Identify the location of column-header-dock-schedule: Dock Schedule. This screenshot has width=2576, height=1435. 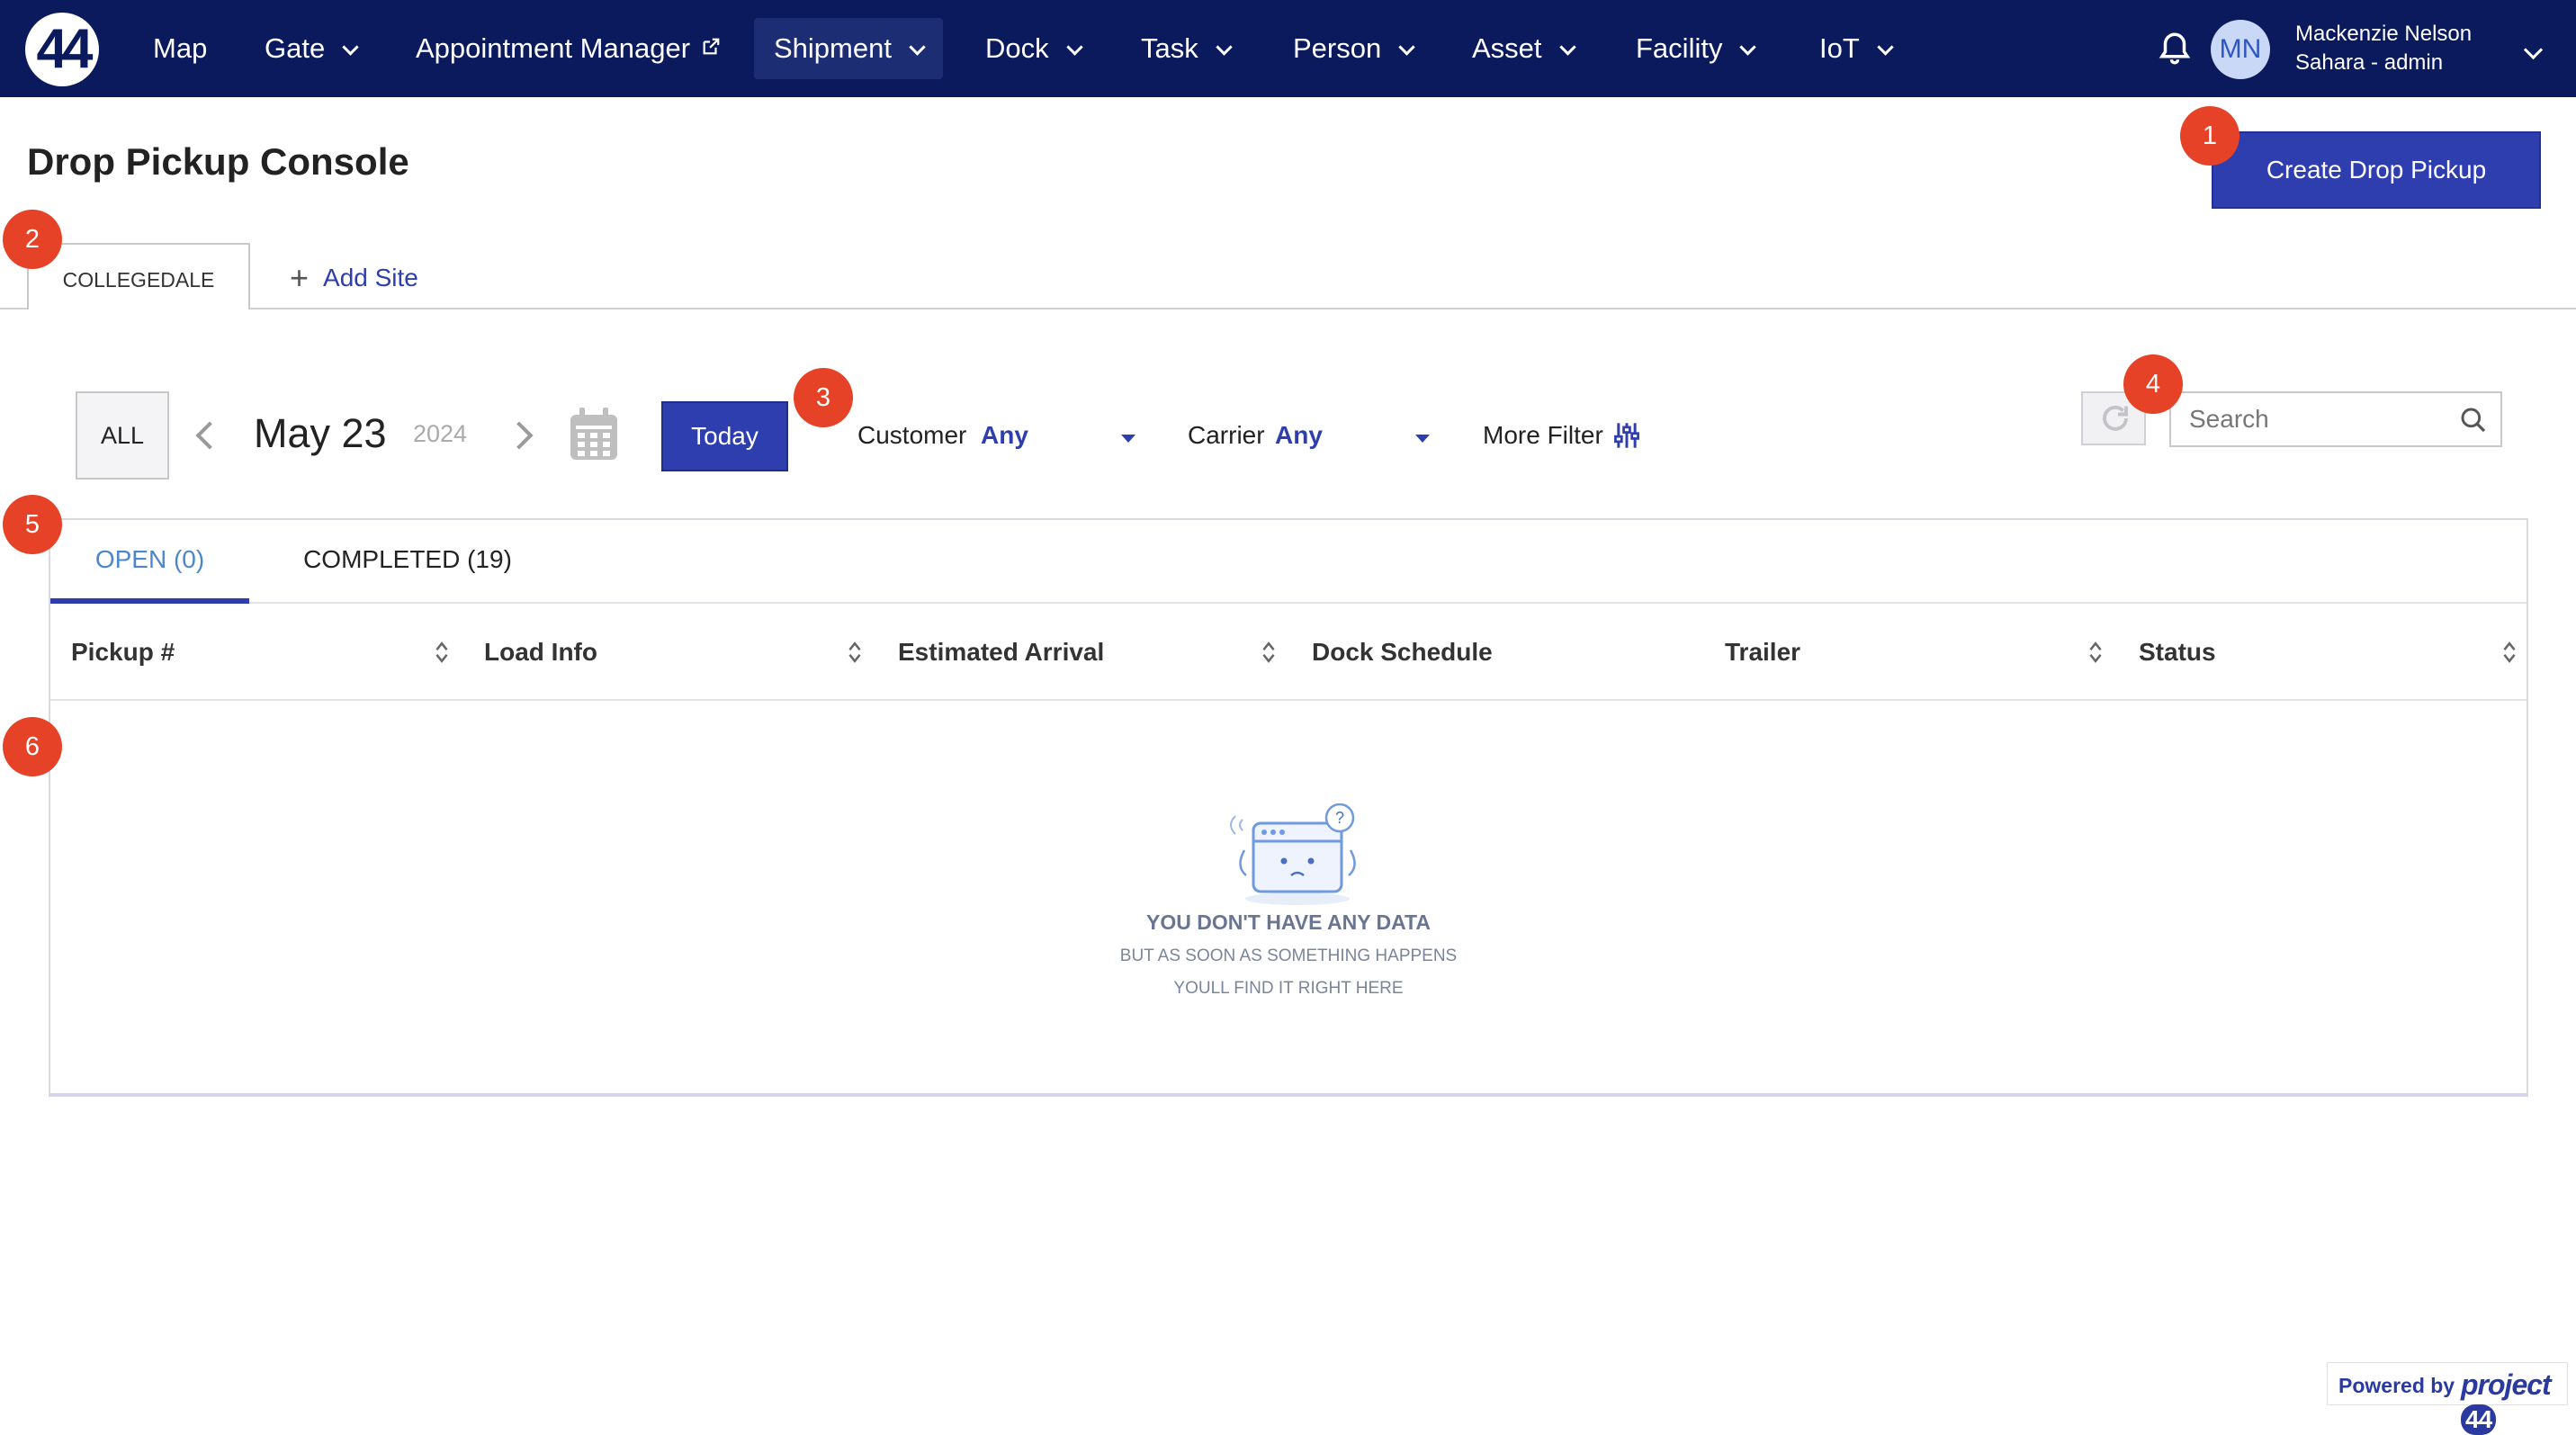
(1403, 652).